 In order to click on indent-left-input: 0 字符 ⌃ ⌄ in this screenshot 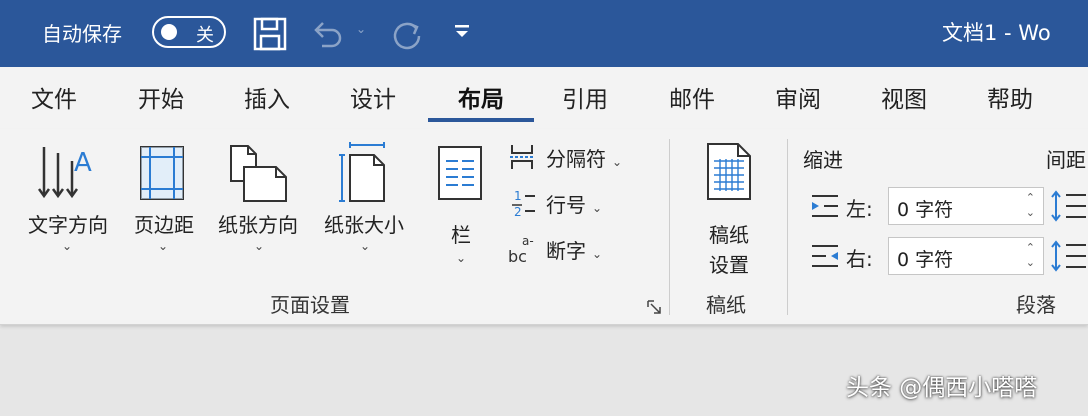, I will do `click(966, 206)`.